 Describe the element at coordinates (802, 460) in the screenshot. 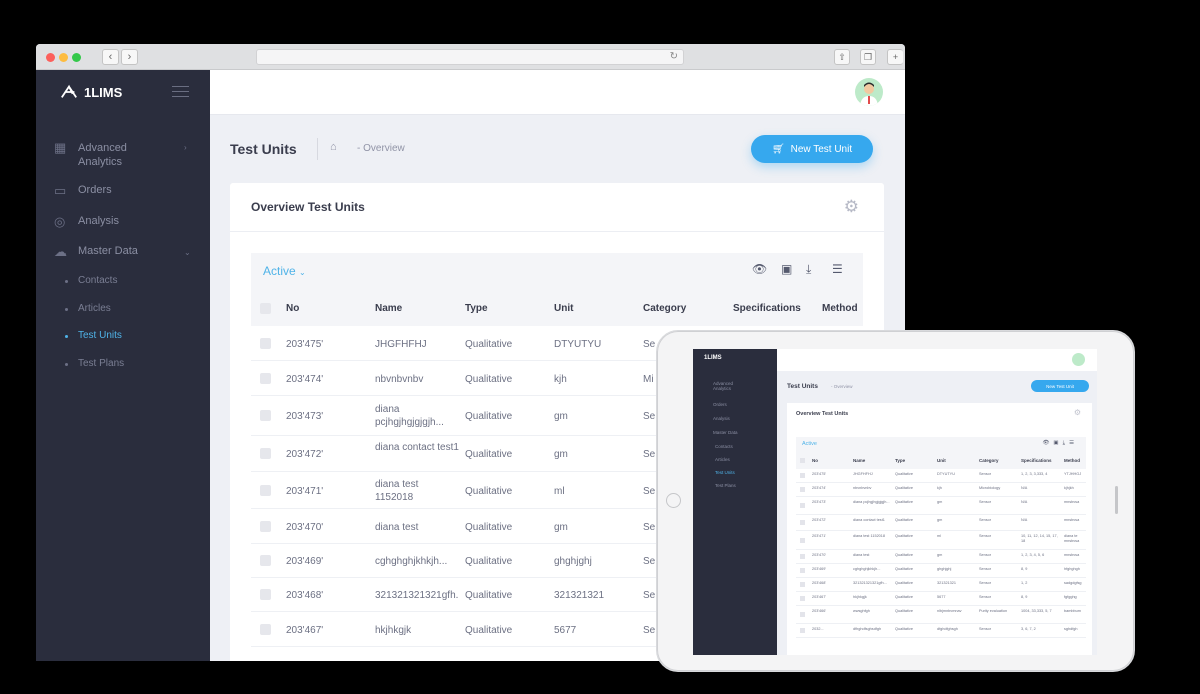

I see `tablet-select-all-checkbox` at that location.